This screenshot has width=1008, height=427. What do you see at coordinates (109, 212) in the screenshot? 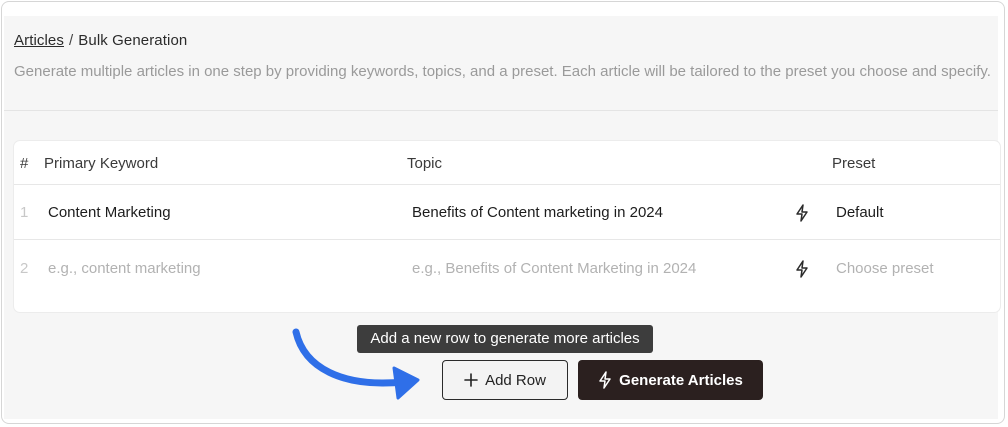
I see `keyword-input: Content Marketing` at bounding box center [109, 212].